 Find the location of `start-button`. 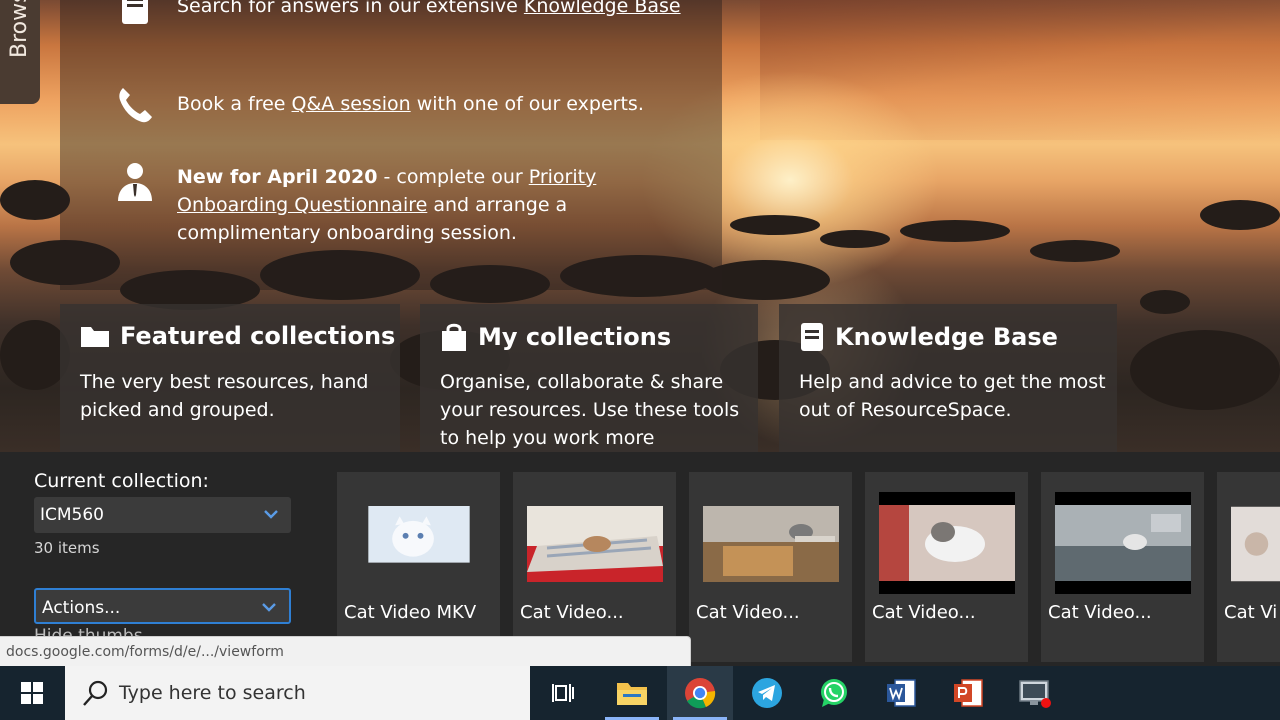

start-button is located at coordinates (32, 693).